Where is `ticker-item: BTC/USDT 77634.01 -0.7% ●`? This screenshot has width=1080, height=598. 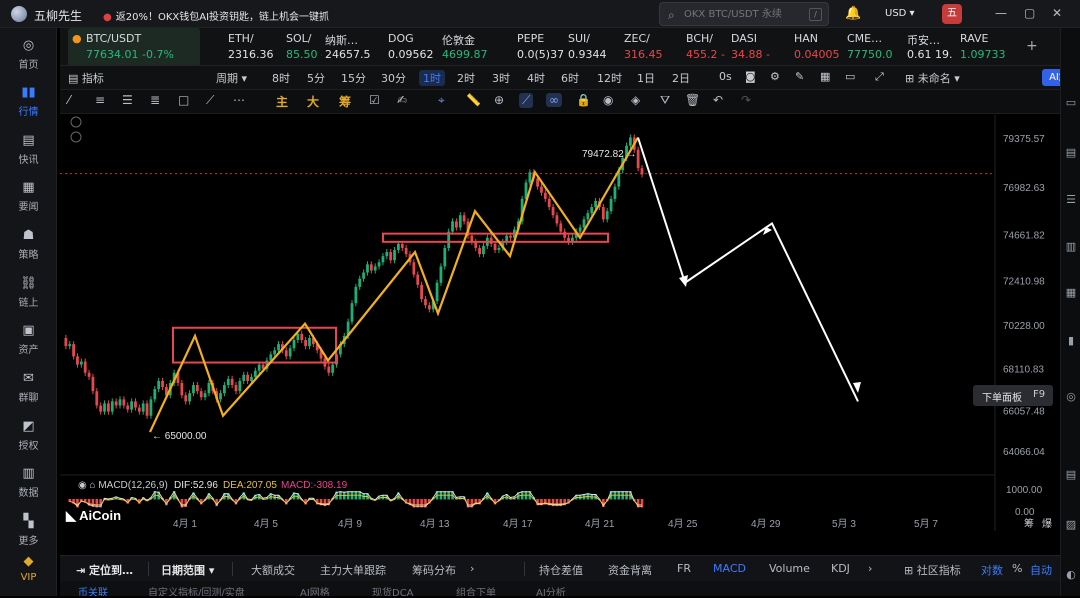
ticker-item: BTC/USDT 77634.01 -0.7% ● is located at coordinates (134, 46).